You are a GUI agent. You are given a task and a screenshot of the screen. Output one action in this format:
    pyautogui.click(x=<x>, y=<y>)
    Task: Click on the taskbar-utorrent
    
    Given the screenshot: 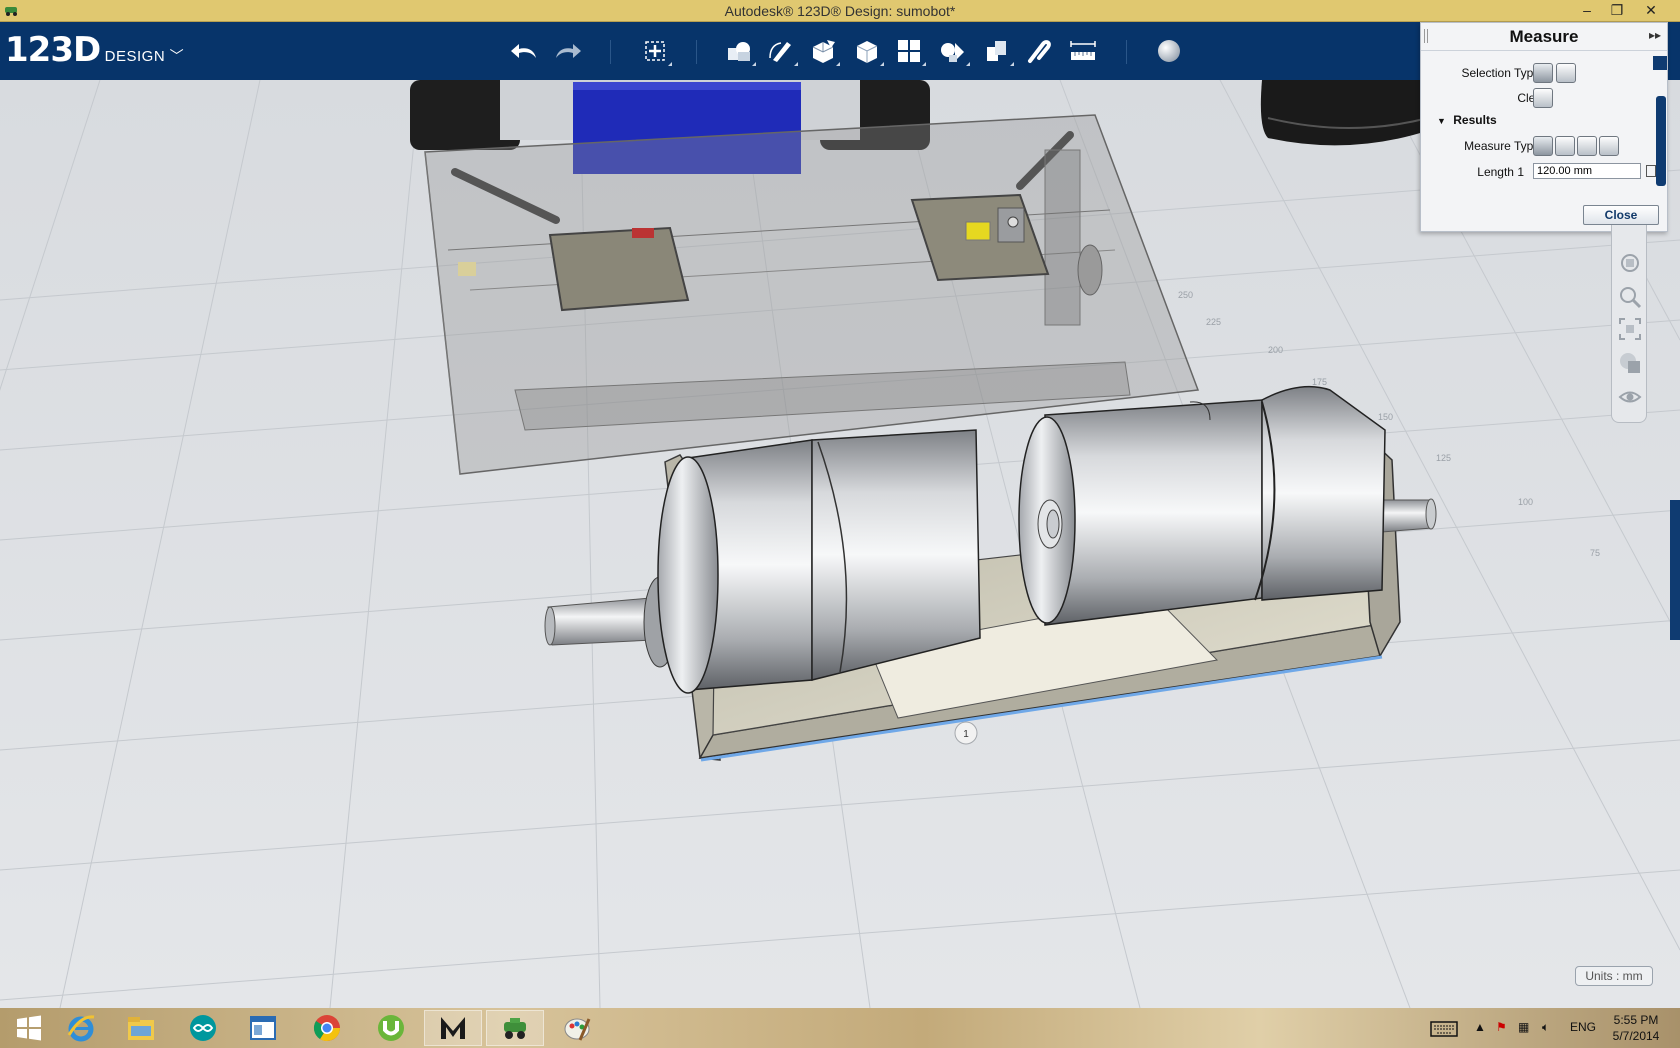 What is the action you would take?
    pyautogui.click(x=391, y=1028)
    